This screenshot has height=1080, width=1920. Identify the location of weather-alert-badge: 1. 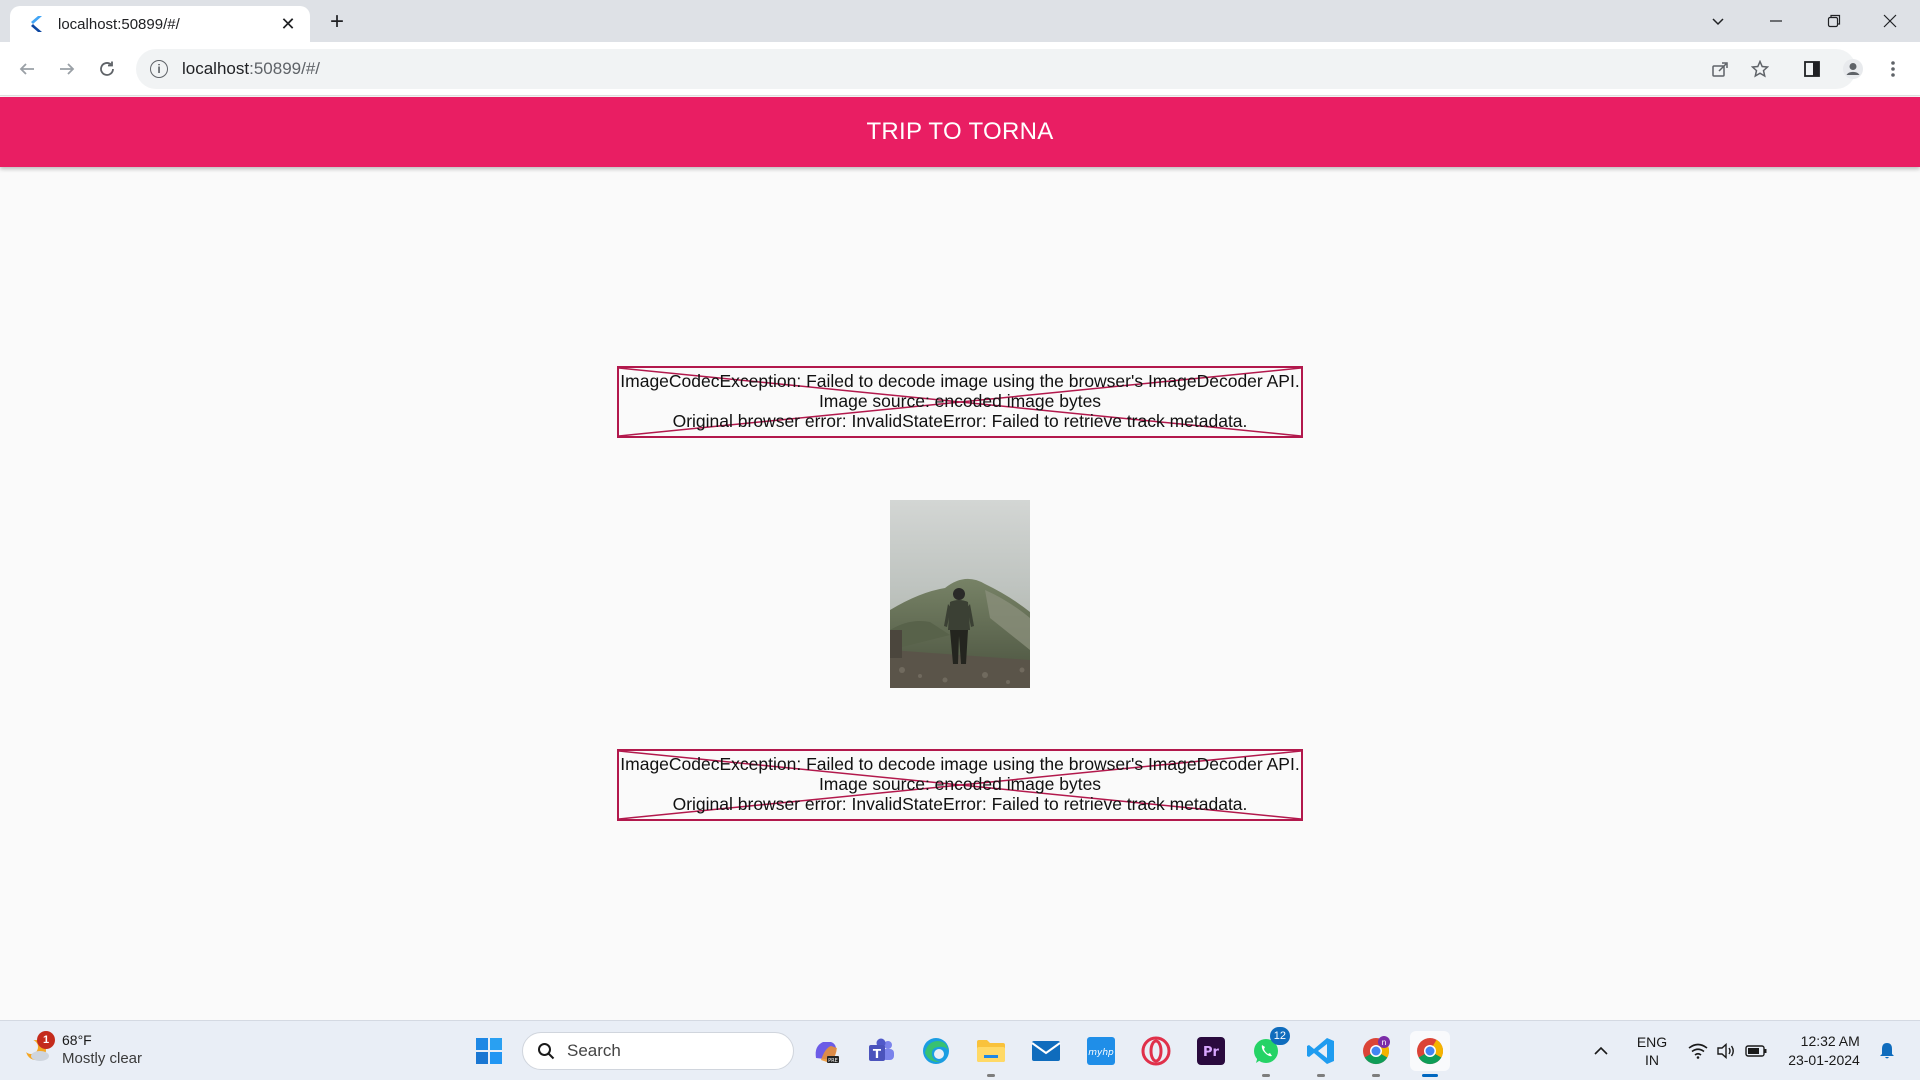
(46, 1040).